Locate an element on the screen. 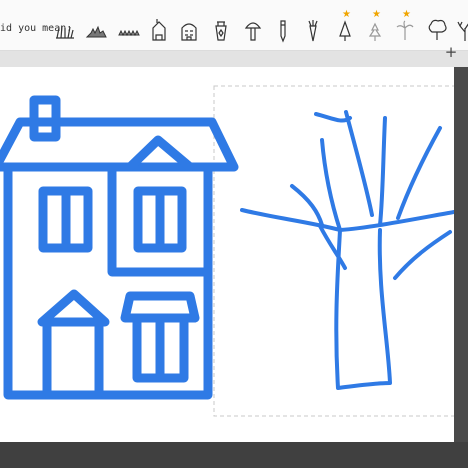 This screenshot has height=468, width=468. suggestion-bar: Did you mean: ★ ★ ★ is located at coordinates (234, 25).